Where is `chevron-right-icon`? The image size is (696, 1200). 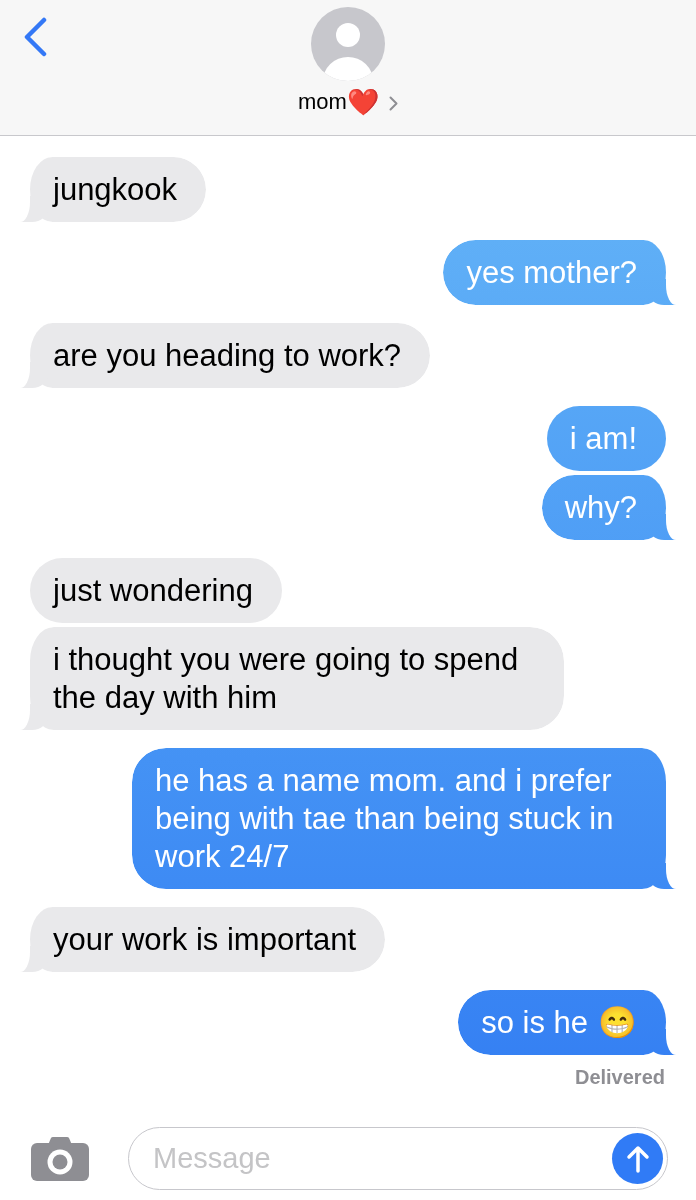 chevron-right-icon is located at coordinates (393, 103).